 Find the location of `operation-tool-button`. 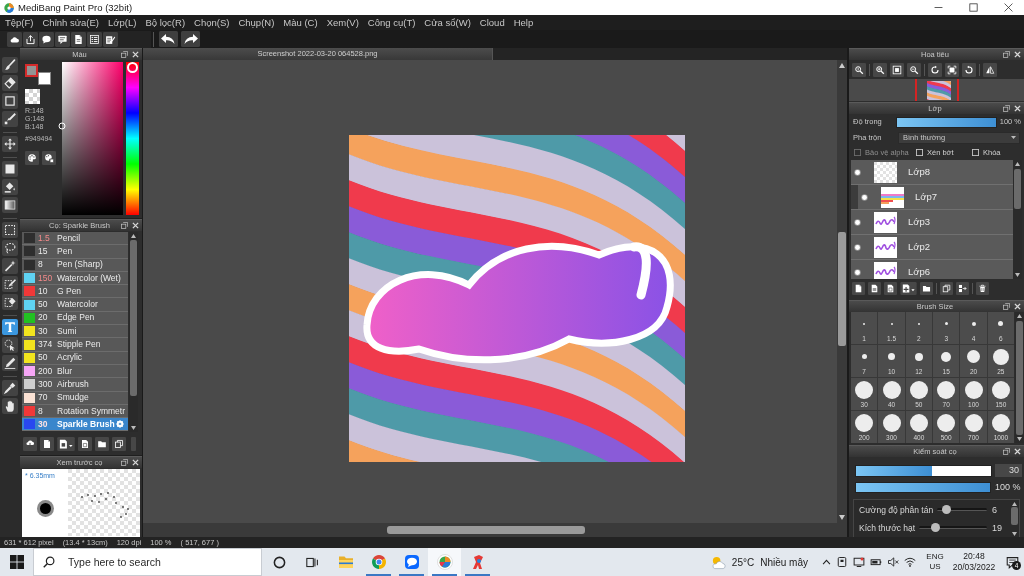

operation-tool-button is located at coordinates (10, 345).